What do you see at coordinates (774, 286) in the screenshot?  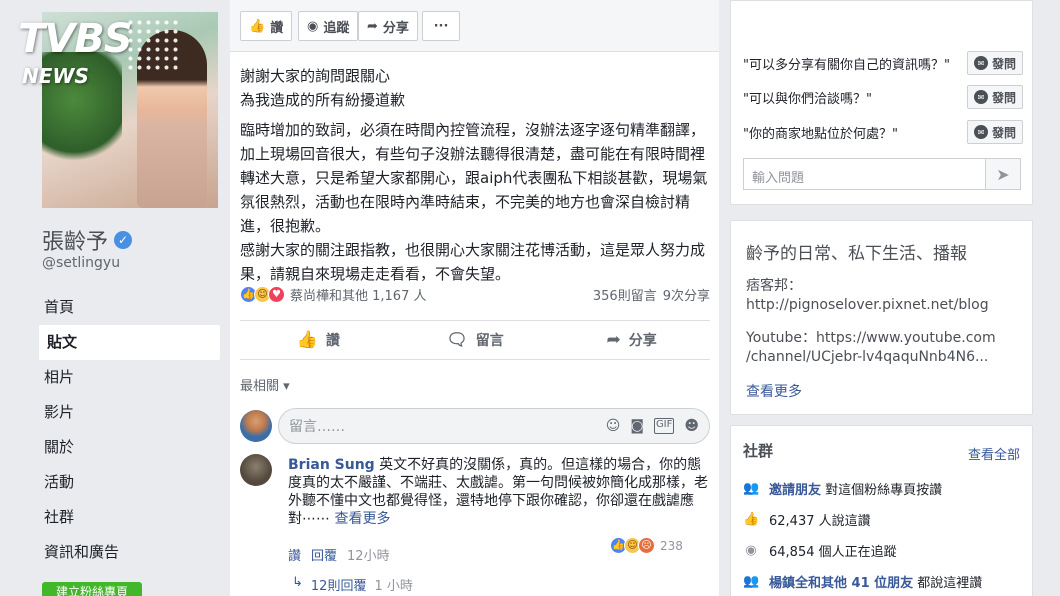 I see `blog-label: 痞客邦：` at bounding box center [774, 286].